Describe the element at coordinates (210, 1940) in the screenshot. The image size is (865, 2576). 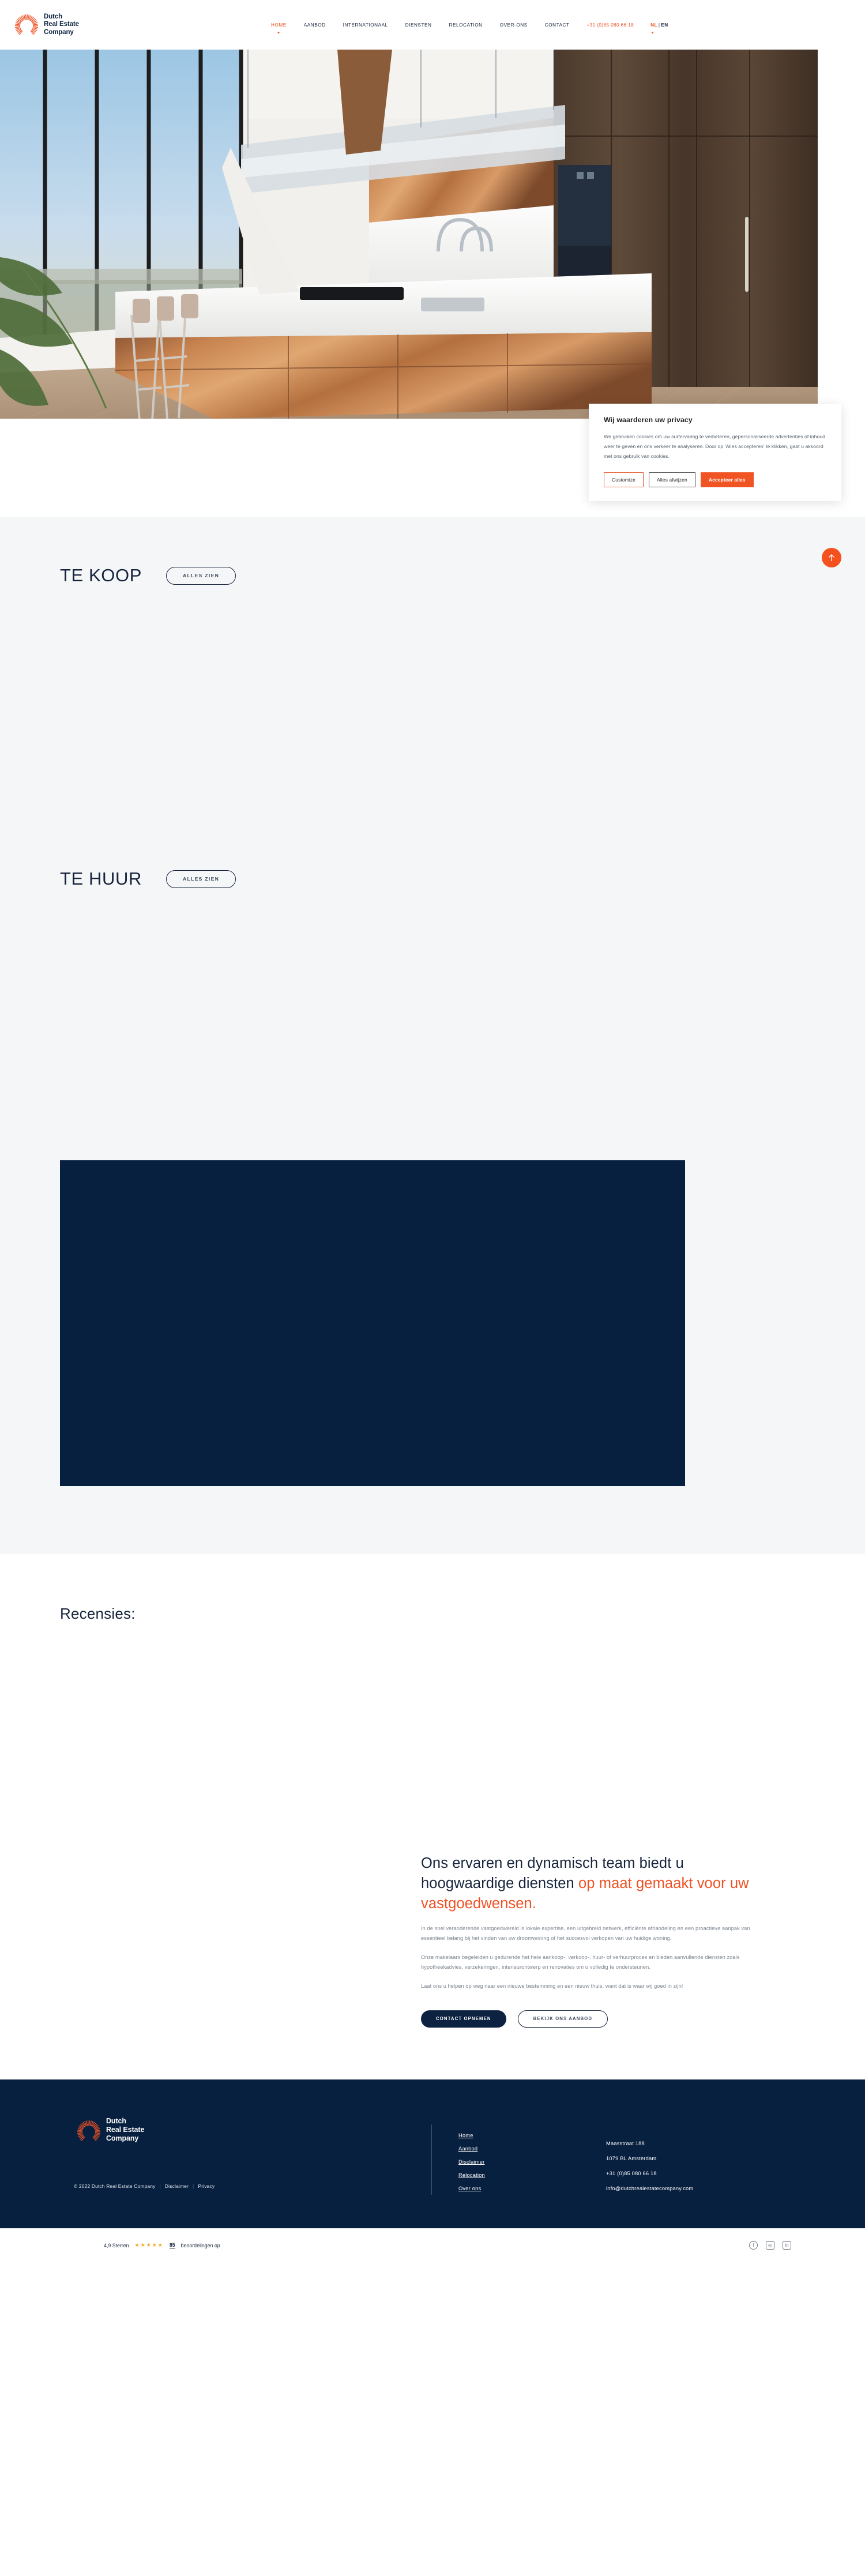
I see `about-image-column` at that location.